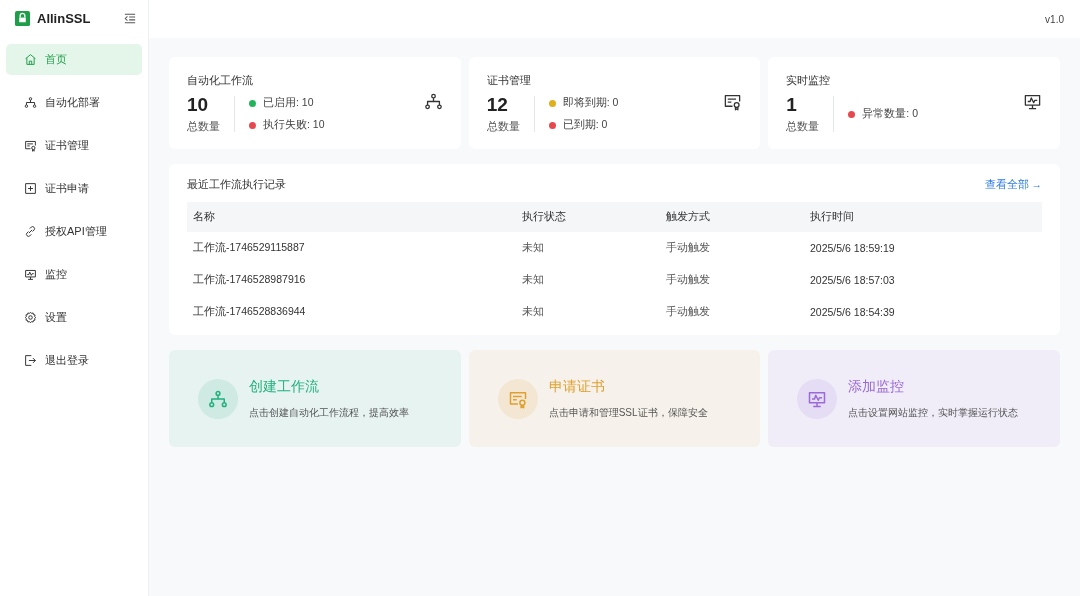  I want to click on app-name: AllinSSL, so click(64, 18).